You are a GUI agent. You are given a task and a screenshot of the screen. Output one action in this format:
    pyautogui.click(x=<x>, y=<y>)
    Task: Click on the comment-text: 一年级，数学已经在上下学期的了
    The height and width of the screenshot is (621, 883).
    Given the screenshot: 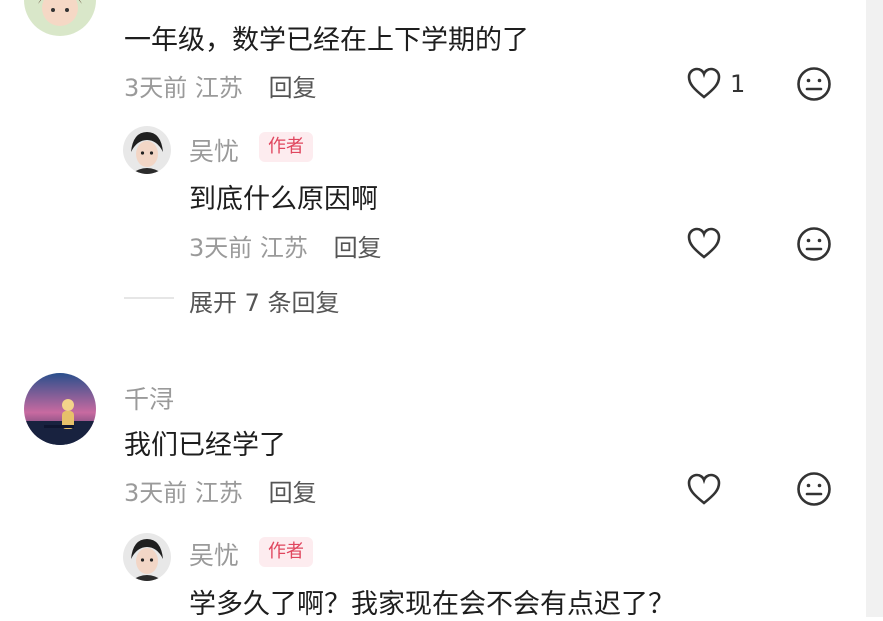 What is the action you would take?
    pyautogui.click(x=326, y=40)
    